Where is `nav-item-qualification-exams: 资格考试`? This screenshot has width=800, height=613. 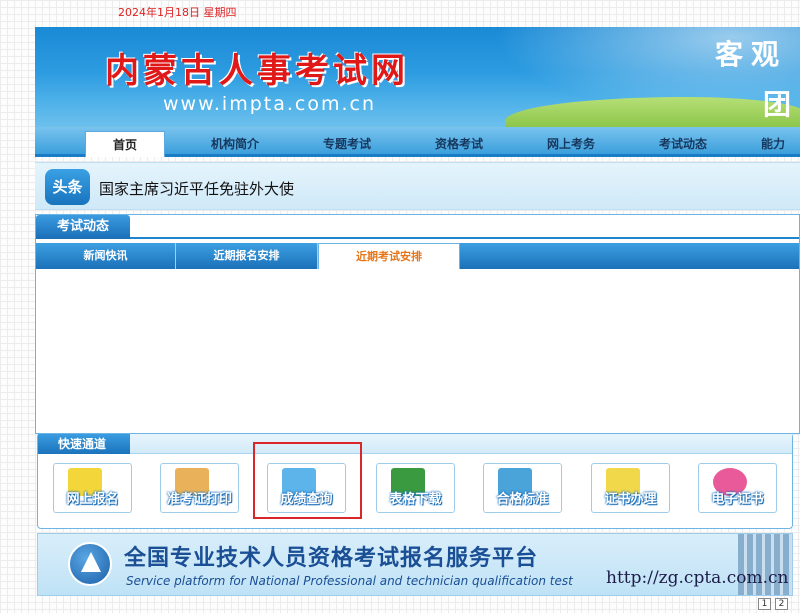 nav-item-qualification-exams: 资格考试 is located at coordinates (459, 144).